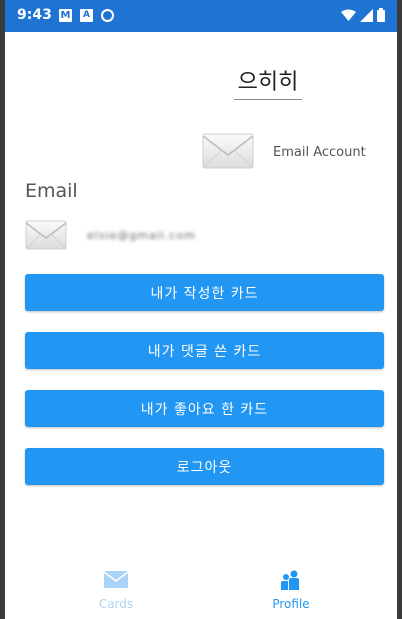  I want to click on a-badge-icon: A, so click(86, 15).